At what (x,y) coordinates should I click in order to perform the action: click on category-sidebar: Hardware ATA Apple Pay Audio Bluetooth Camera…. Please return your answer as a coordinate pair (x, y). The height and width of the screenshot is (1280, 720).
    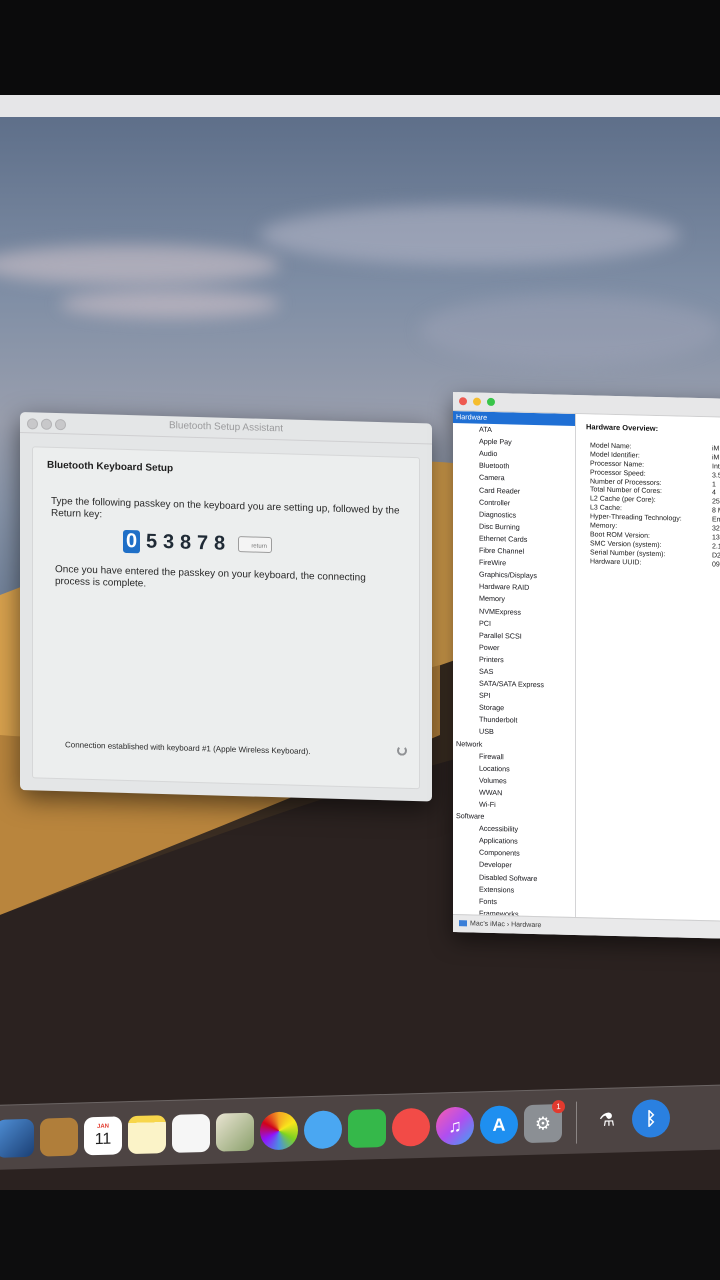
    Looking at the image, I should click on (514, 664).